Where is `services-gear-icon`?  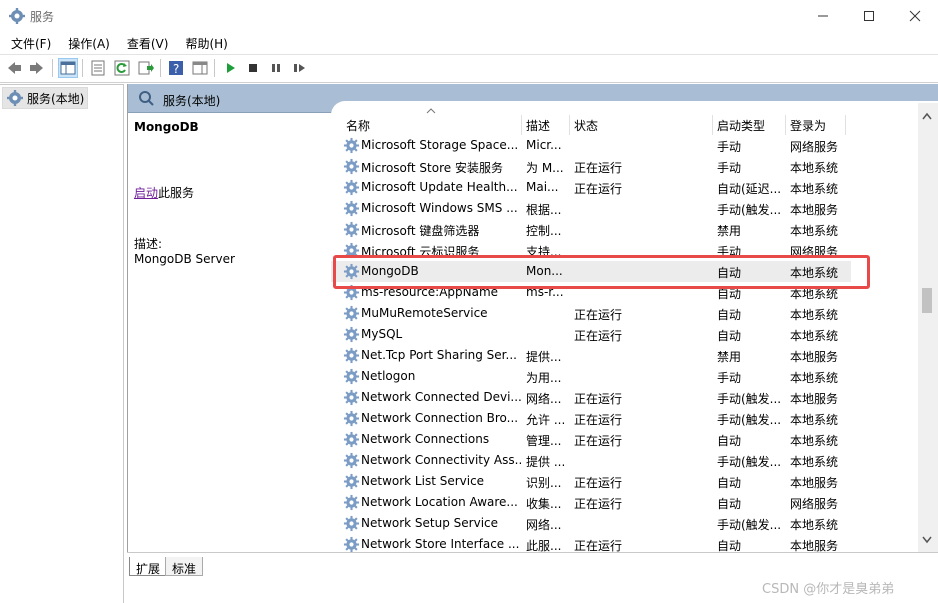
services-gear-icon is located at coordinates (17, 16).